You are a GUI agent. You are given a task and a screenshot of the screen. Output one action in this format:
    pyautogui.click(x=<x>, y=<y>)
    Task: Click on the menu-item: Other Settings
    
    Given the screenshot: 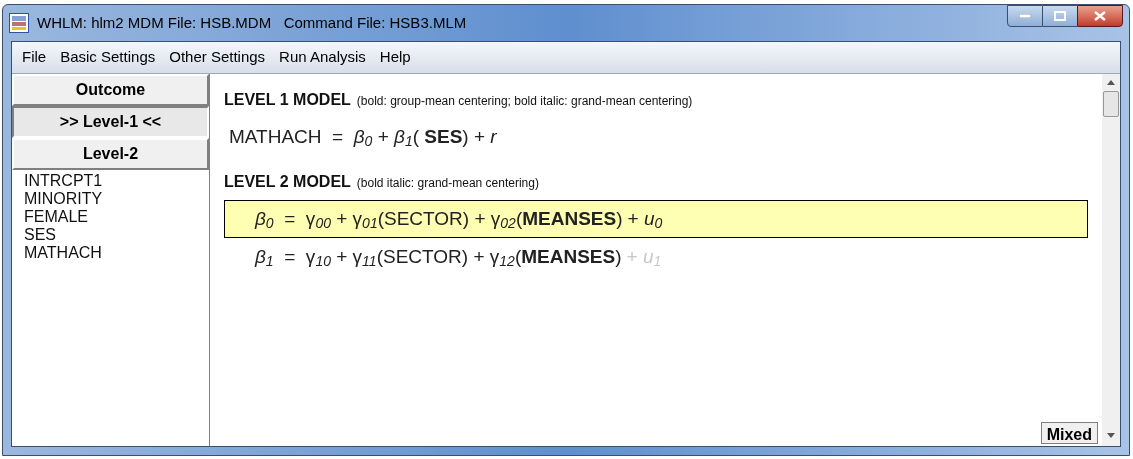 What is the action you would take?
    pyautogui.click(x=217, y=57)
    